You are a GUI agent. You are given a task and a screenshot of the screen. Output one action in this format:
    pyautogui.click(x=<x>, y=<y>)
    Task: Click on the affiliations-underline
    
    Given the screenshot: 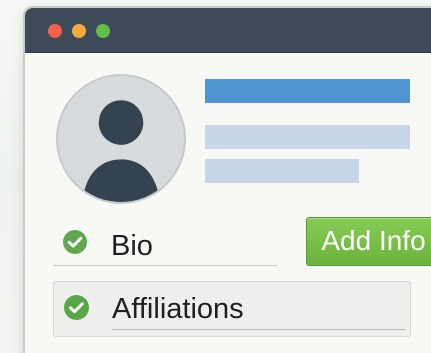 What is the action you would take?
    pyautogui.click(x=258, y=329)
    